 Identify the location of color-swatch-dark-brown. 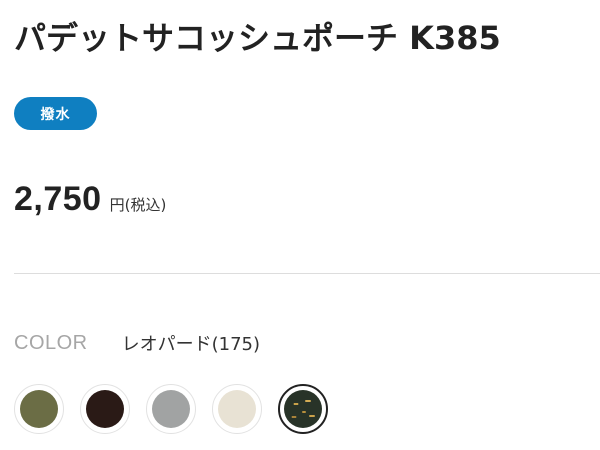
(105, 409).